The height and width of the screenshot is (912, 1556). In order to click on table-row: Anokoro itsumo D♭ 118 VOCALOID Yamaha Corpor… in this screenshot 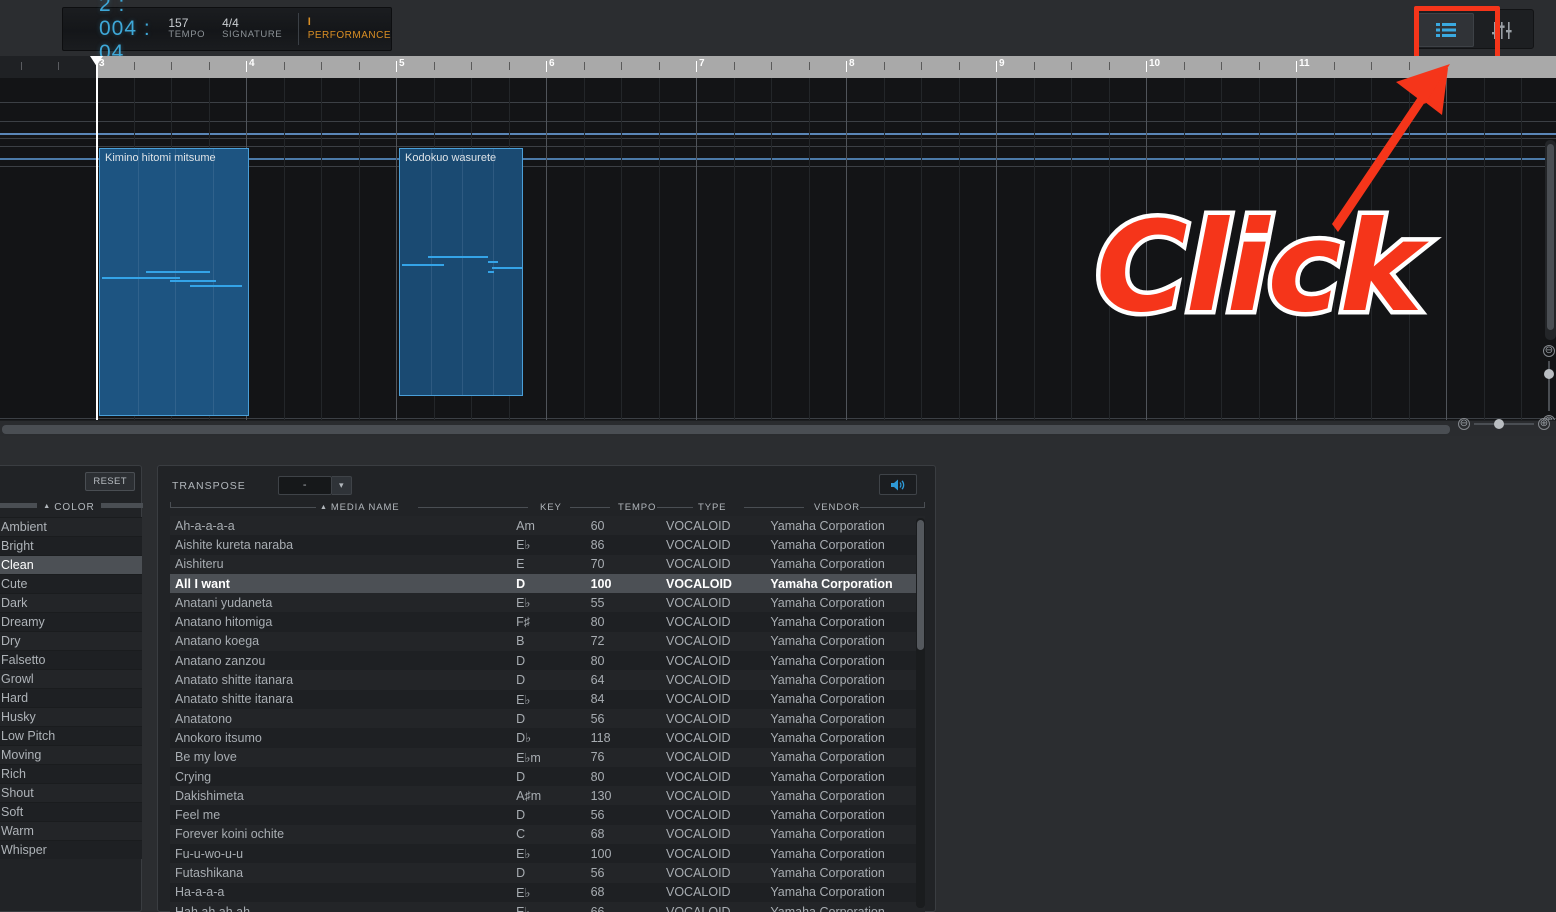, I will do `click(547, 738)`.